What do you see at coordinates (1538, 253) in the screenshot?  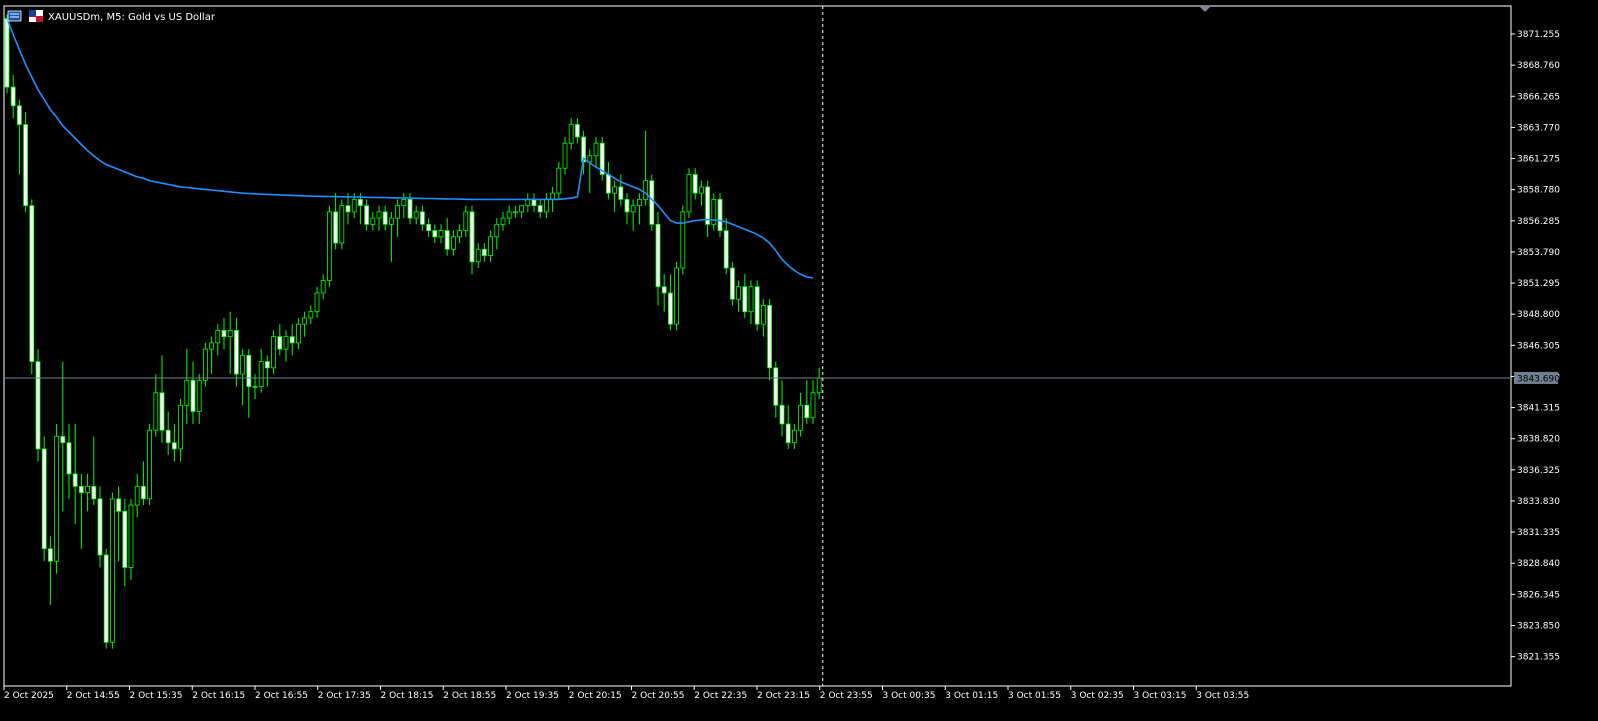 I see `y-tick-label: 3853.790` at bounding box center [1538, 253].